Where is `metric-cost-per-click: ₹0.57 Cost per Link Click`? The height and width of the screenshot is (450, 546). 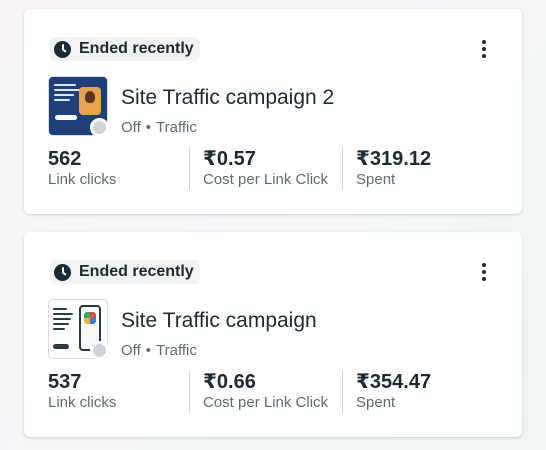 metric-cost-per-click: ₹0.57 Cost per Link Click is located at coordinates (265, 169).